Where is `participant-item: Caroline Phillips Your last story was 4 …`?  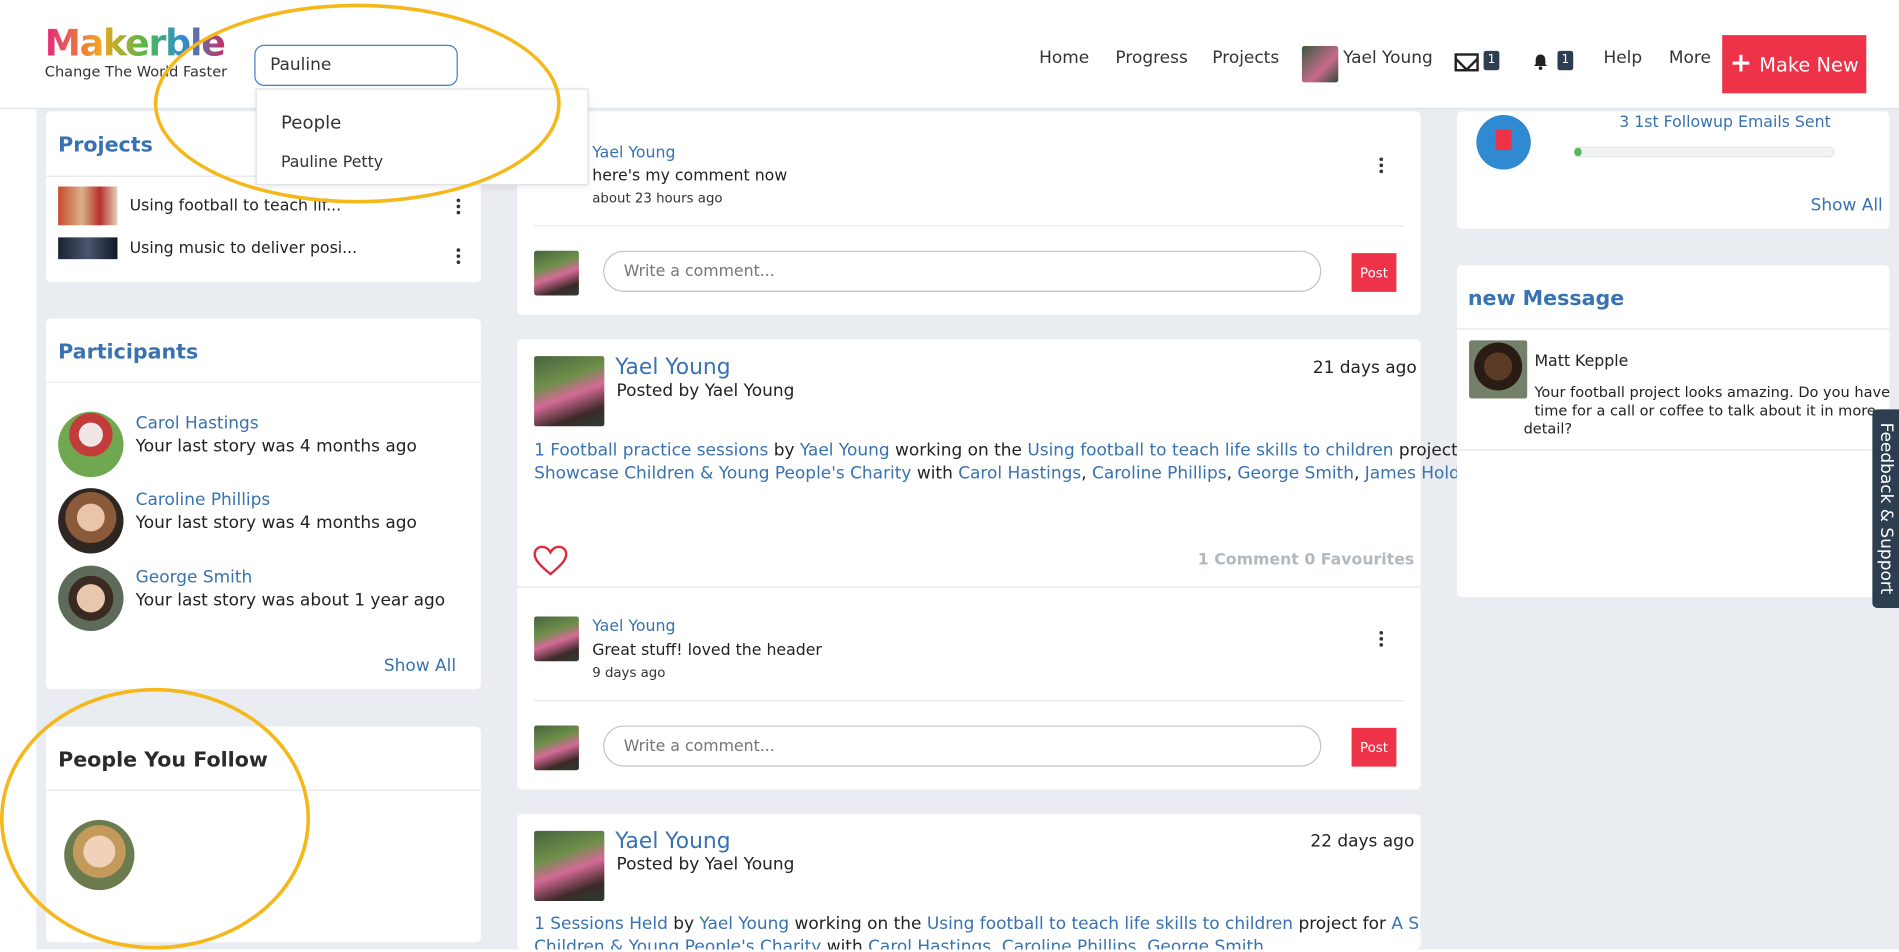 participant-item: Caroline Phillips Your last story was 4 … is located at coordinates (237, 521).